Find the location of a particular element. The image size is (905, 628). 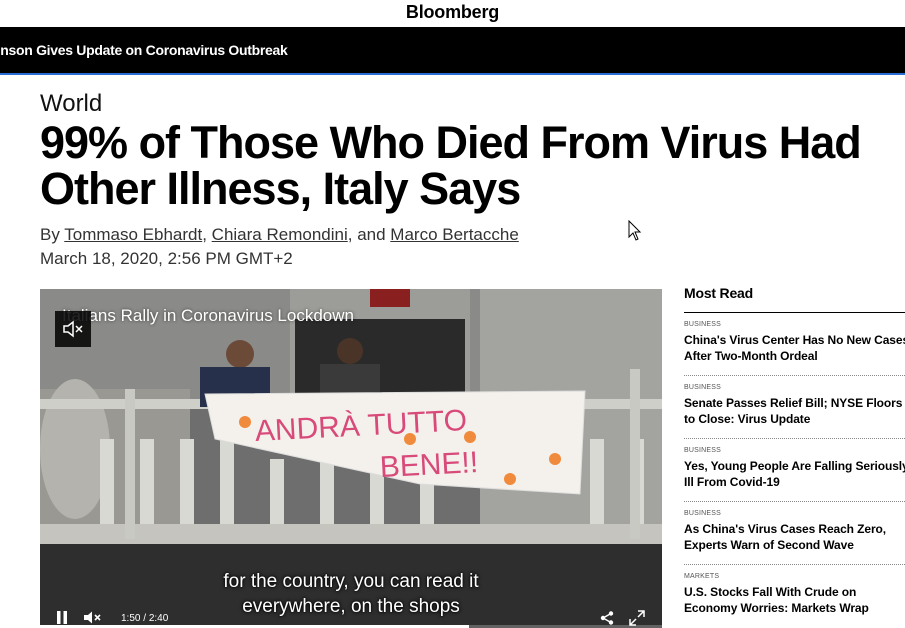

byline-prefix: By is located at coordinates (52, 234).